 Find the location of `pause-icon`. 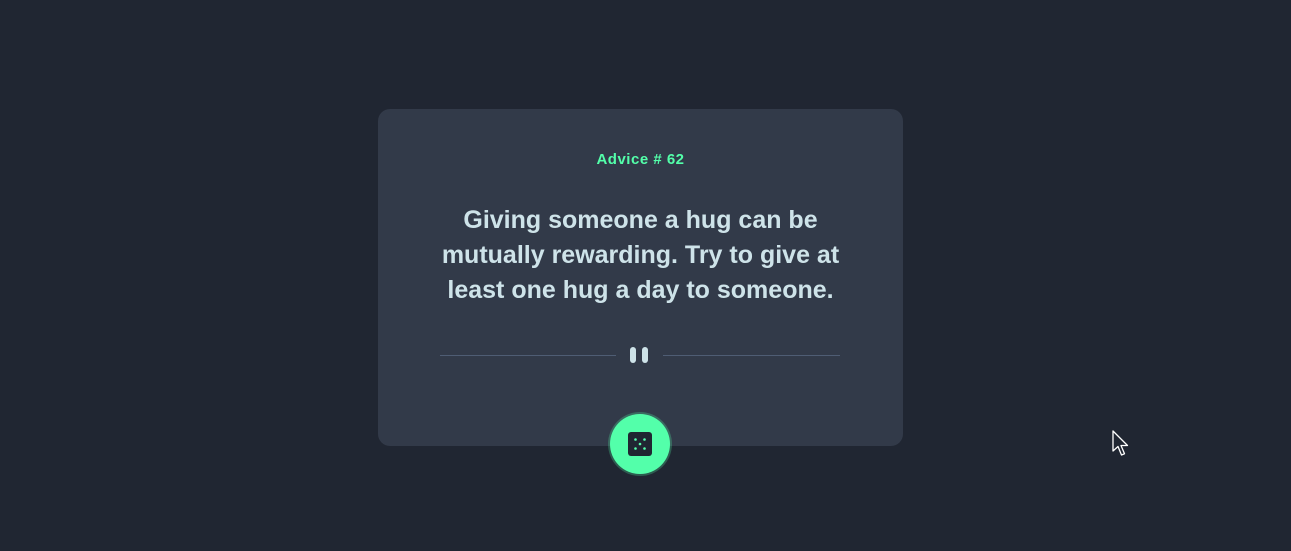

pause-icon is located at coordinates (640, 355).